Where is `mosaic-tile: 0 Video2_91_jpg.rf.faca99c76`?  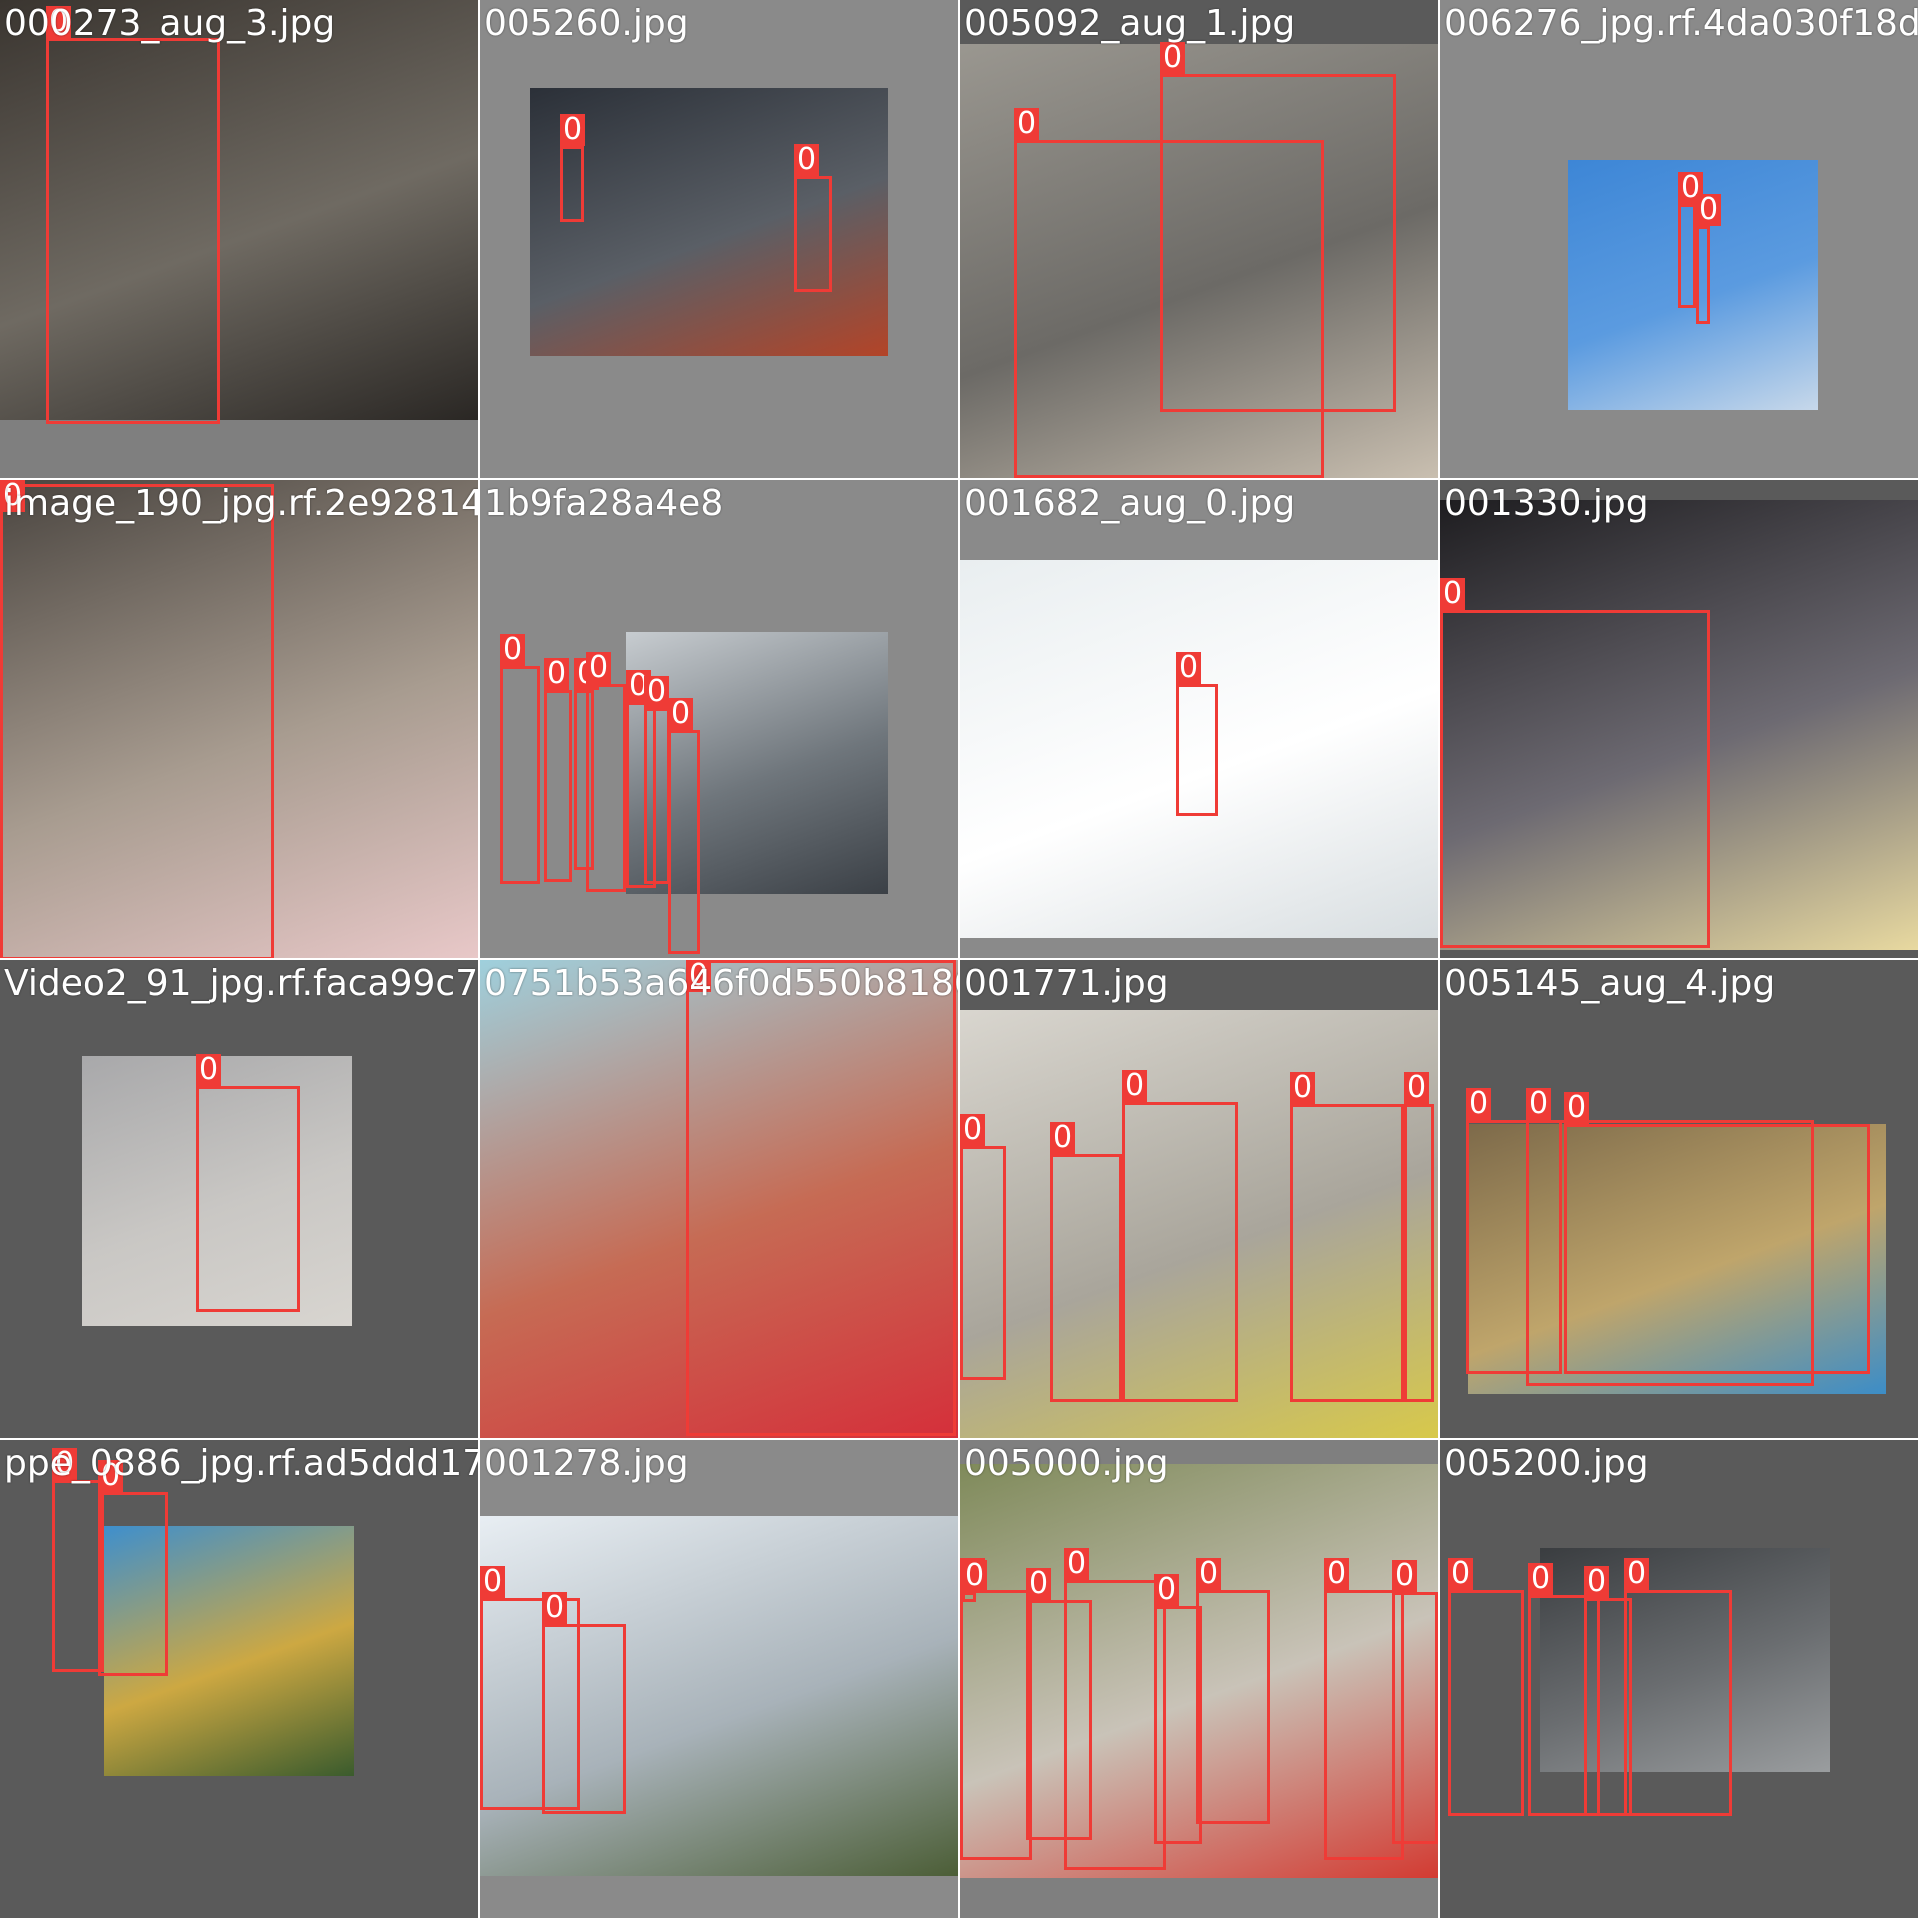 mosaic-tile: 0 Video2_91_jpg.rf.faca99c76 is located at coordinates (239, 1199).